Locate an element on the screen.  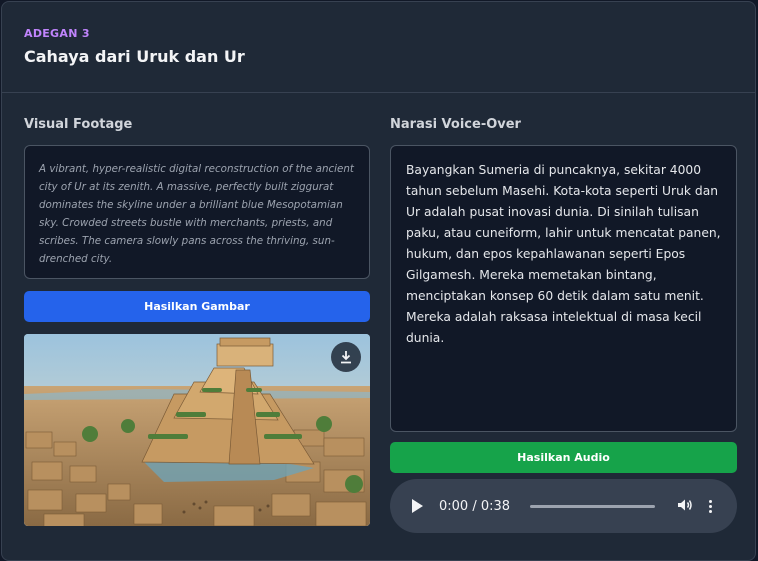
narration-label: Narasi Voice-Over is located at coordinates (455, 124).